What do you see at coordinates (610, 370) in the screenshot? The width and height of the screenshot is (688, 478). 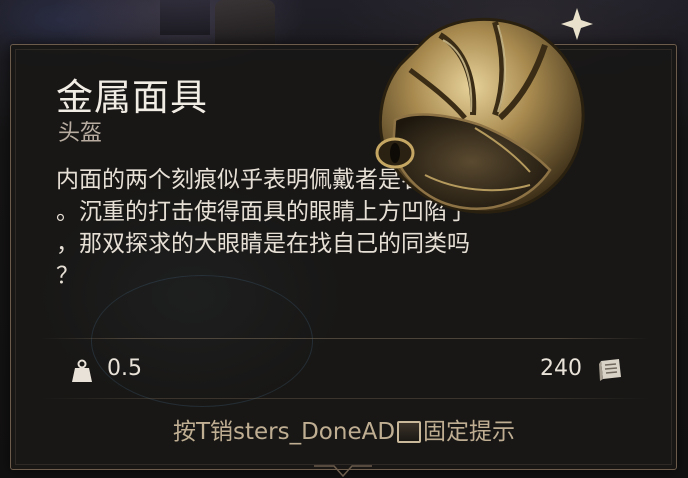 I see `gold-coin-icon` at bounding box center [610, 370].